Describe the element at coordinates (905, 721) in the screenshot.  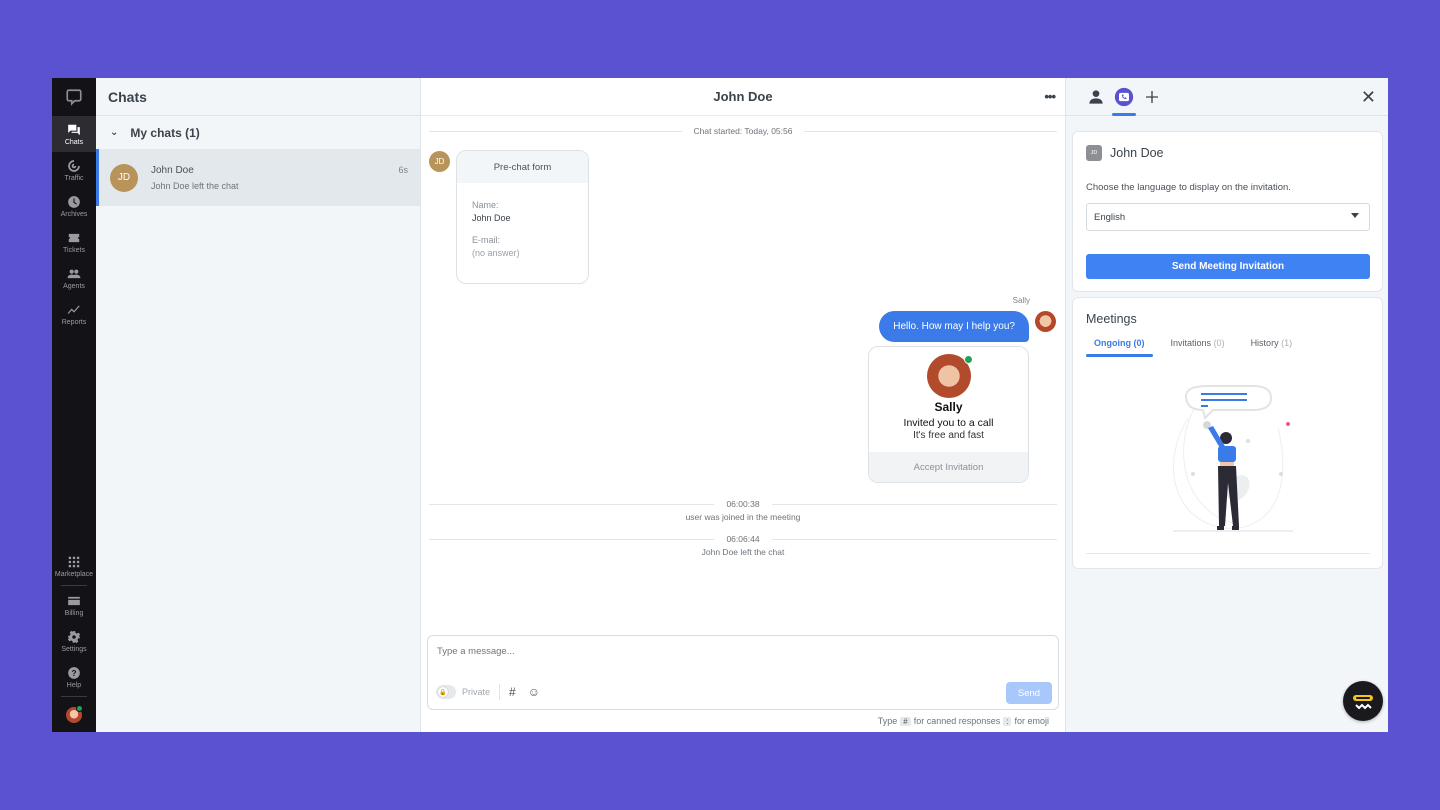
I see `hint-key: #` at that location.